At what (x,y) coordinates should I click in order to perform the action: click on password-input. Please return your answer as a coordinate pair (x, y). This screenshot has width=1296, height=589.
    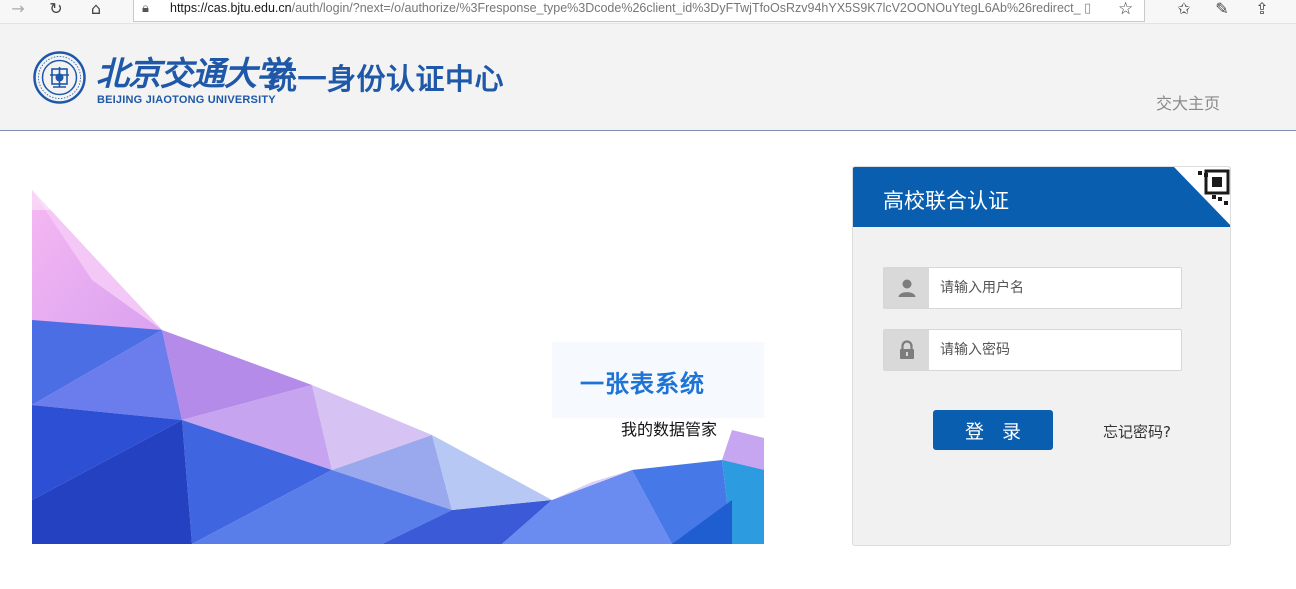
    Looking at the image, I should click on (1055, 350).